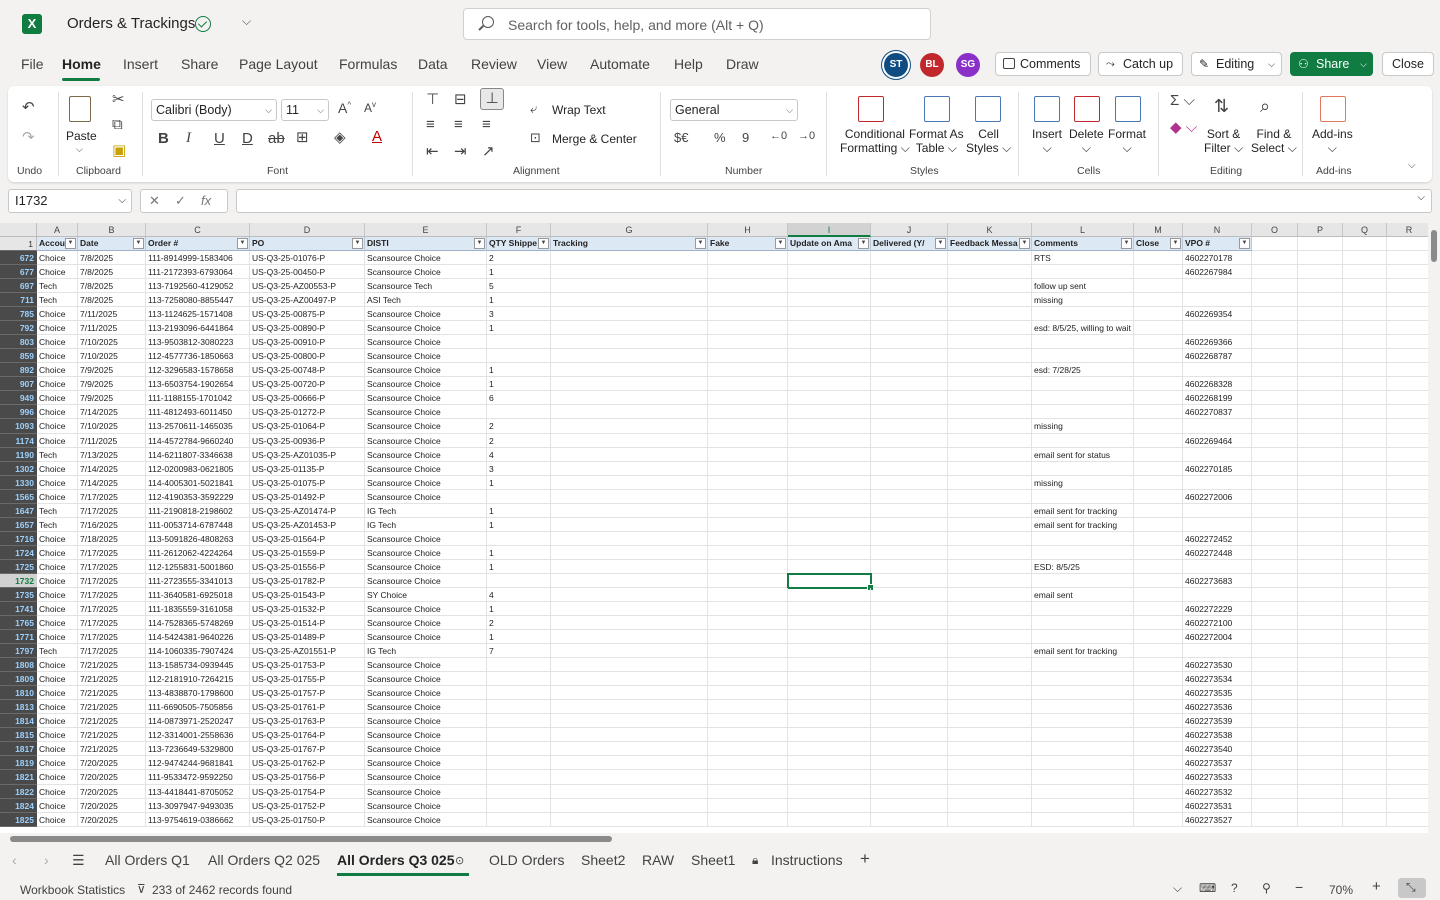 This screenshot has width=1440, height=900. I want to click on row-header: 1647, so click(18, 510).